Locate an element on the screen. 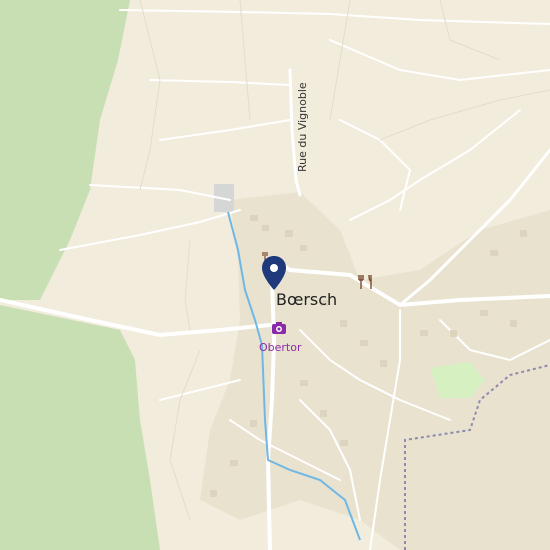  street-label: Rue du Vignoble is located at coordinates (302, 127).